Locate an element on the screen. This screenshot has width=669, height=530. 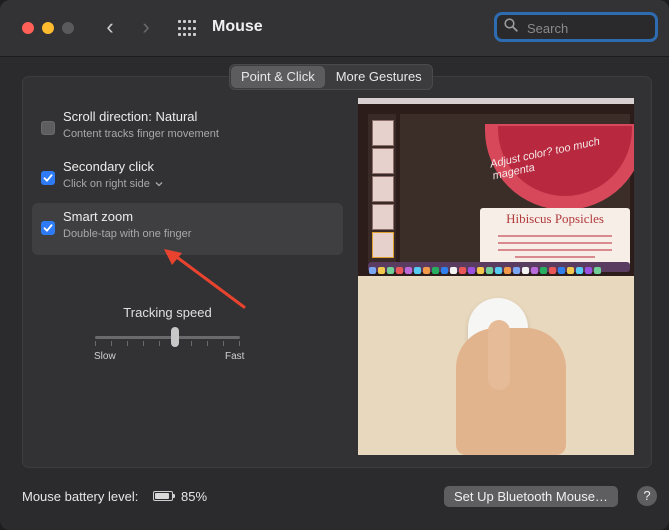
tab-point-and-click: Point & Click is located at coordinates (278, 77).